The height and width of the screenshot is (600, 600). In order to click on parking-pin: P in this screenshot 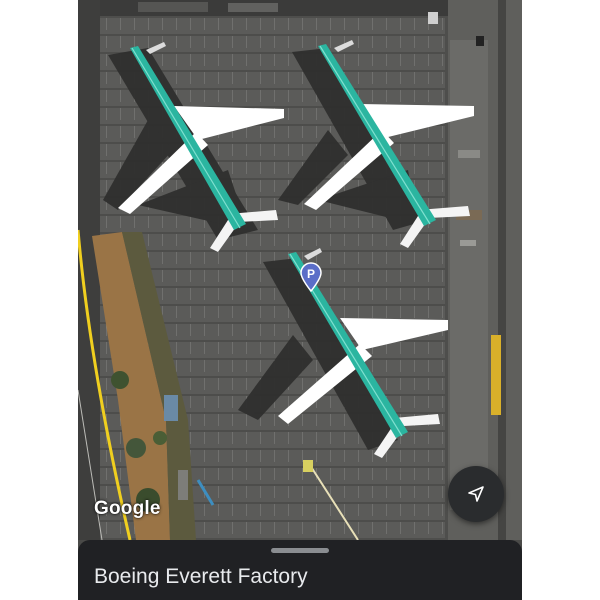, I will do `click(311, 277)`.